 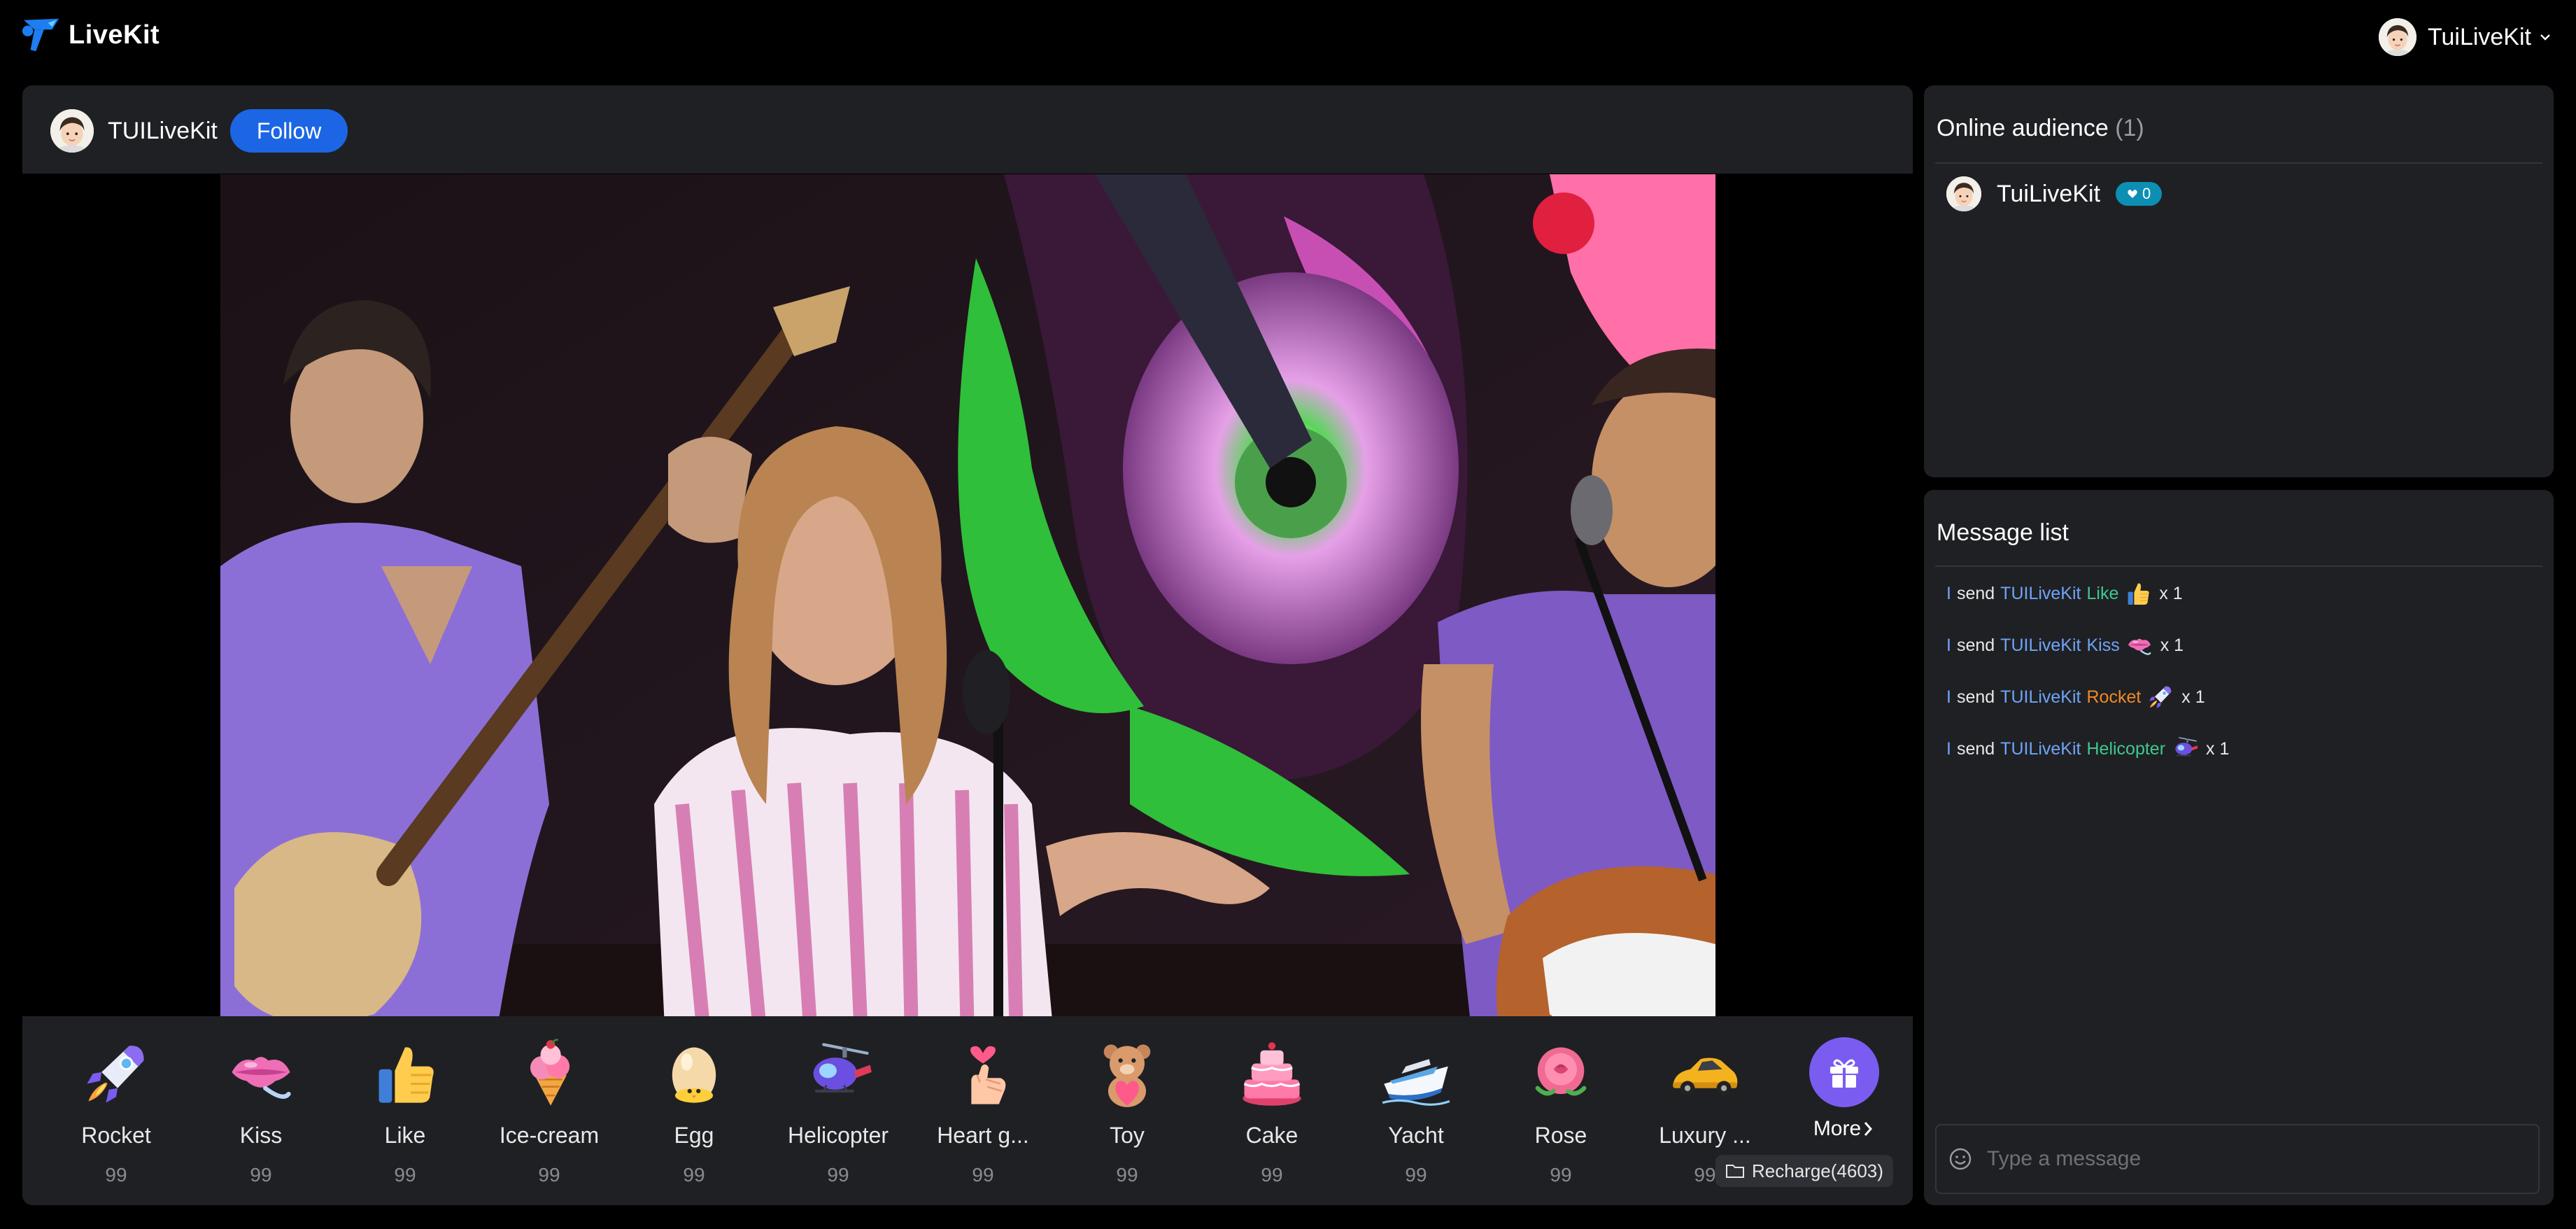 I want to click on recharge-button: Recharge(4603), so click(x=1804, y=1171).